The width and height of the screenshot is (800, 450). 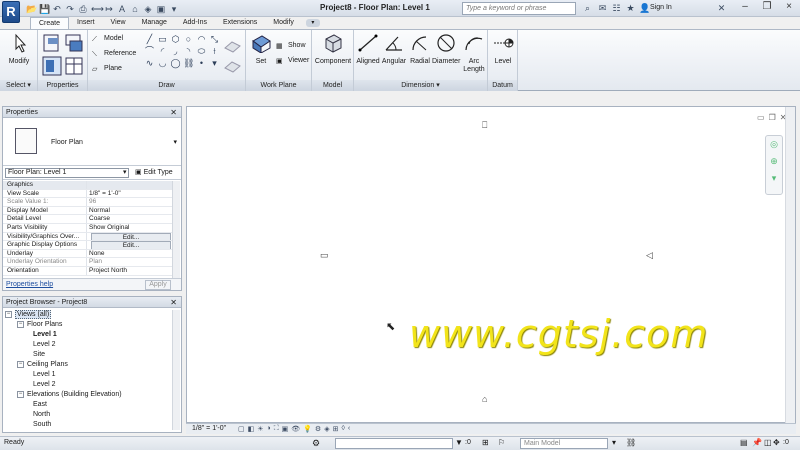 What do you see at coordinates (162, 63) in the screenshot?
I see `ellipse-arc-icon: ◡` at bounding box center [162, 63].